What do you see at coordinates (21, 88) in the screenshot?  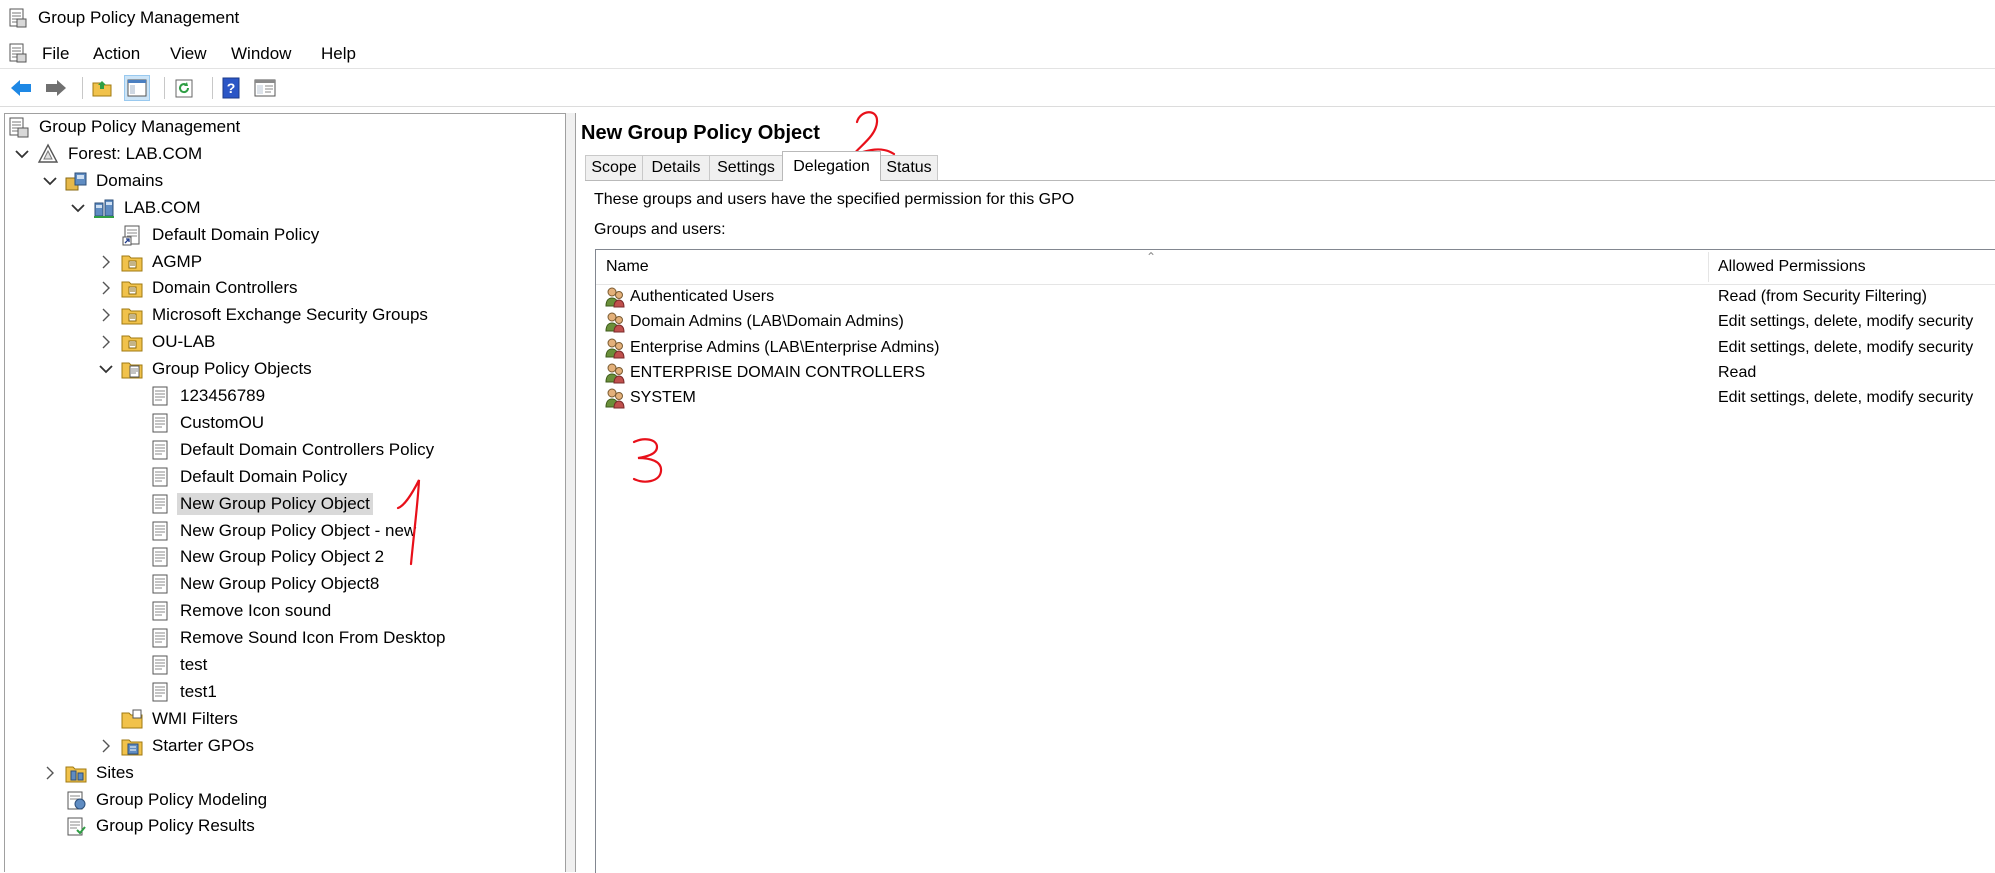 I see `back-icon` at bounding box center [21, 88].